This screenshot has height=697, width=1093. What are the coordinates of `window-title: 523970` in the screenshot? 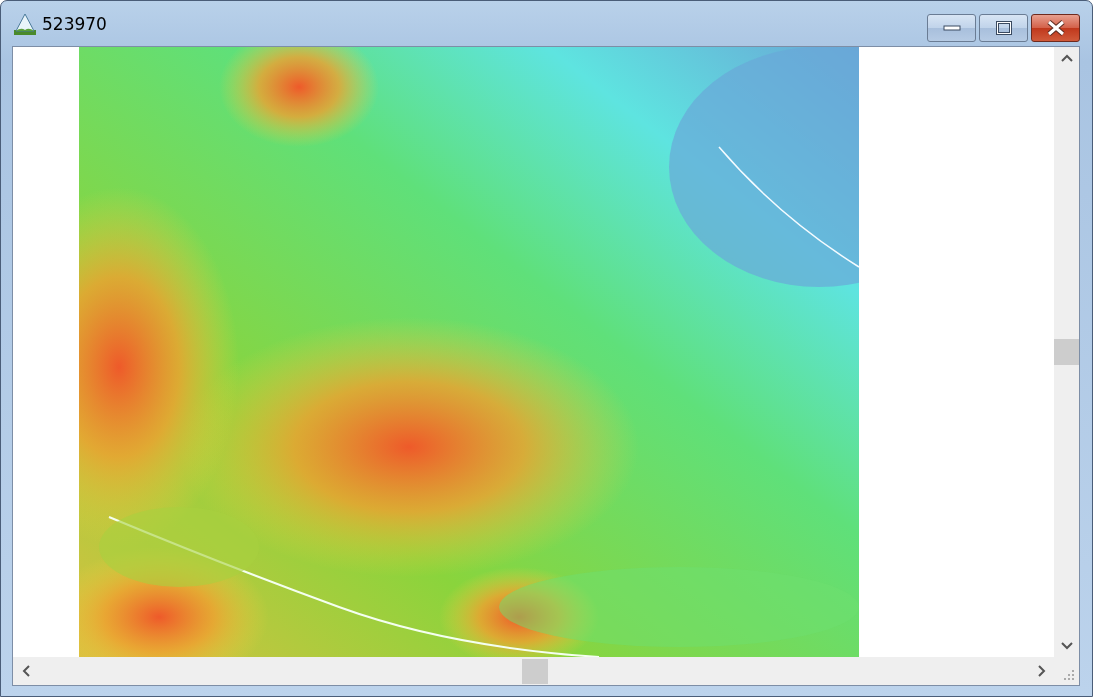 It's located at (74, 23).